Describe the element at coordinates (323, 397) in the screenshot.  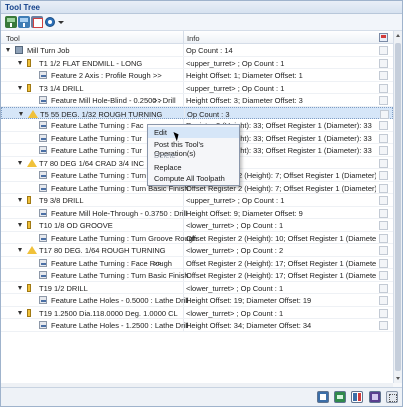
I see `save-icon` at that location.